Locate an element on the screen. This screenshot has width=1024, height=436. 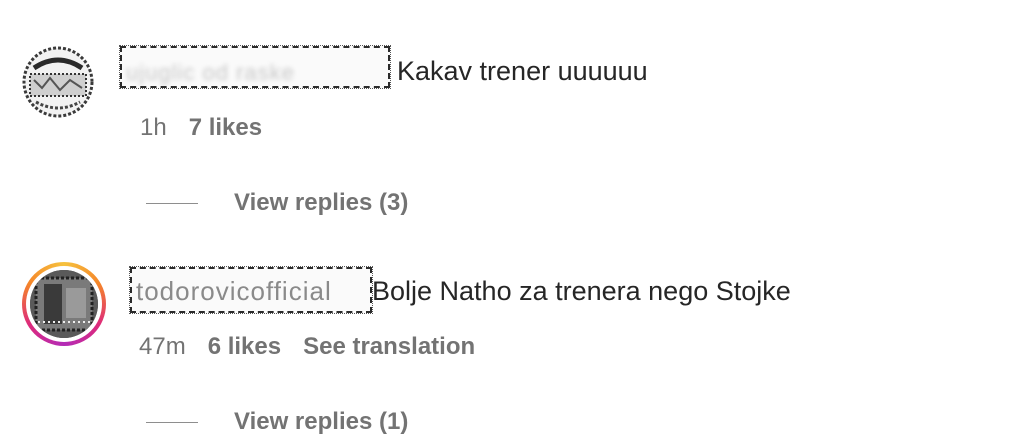
username-text: ujuglic od raske is located at coordinates (210, 72).